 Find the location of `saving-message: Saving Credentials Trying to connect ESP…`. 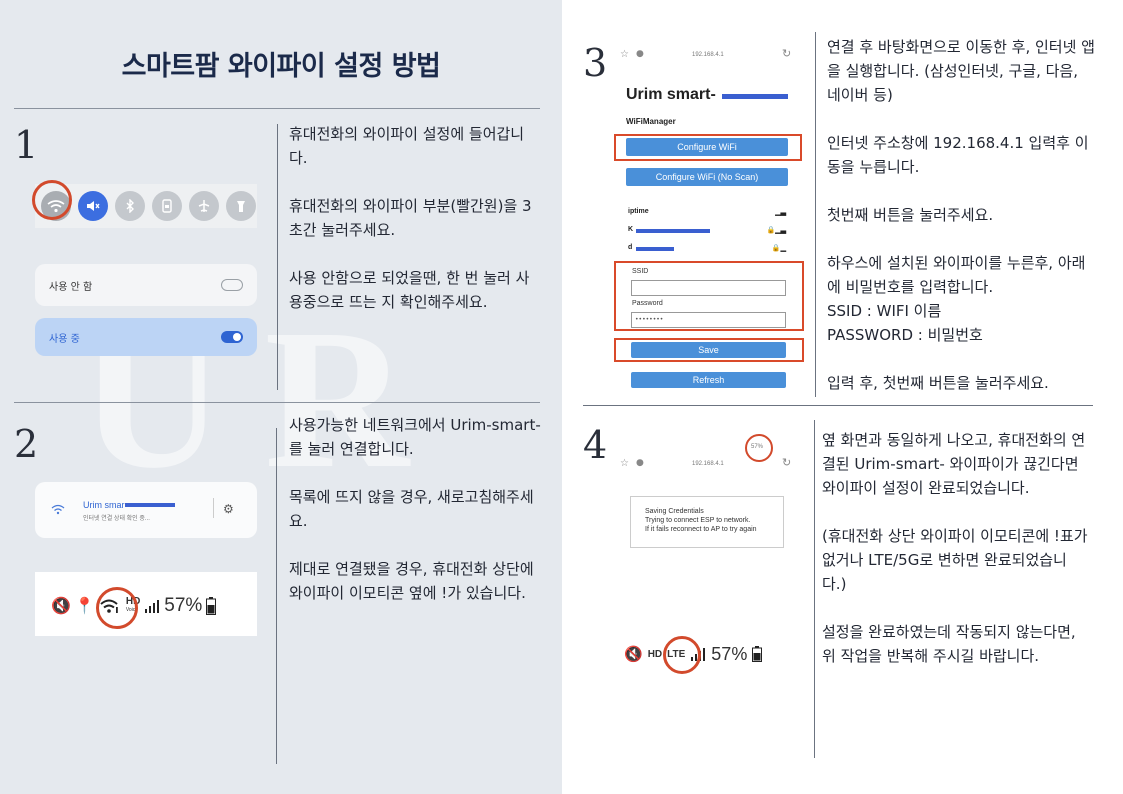

saving-message: Saving Credentials Trying to connect ESP… is located at coordinates (707, 522).